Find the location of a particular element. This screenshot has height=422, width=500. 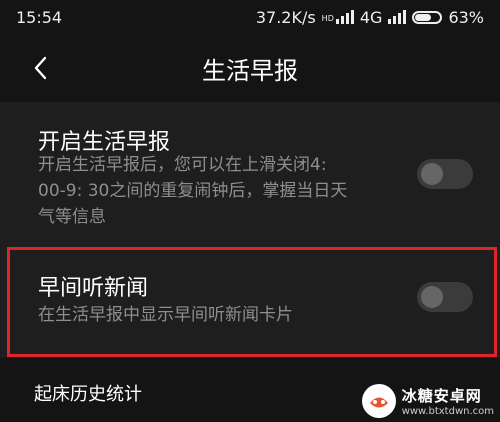

watermark: 冰糖安卓网 www.btxtdwn.com is located at coordinates (427, 401).